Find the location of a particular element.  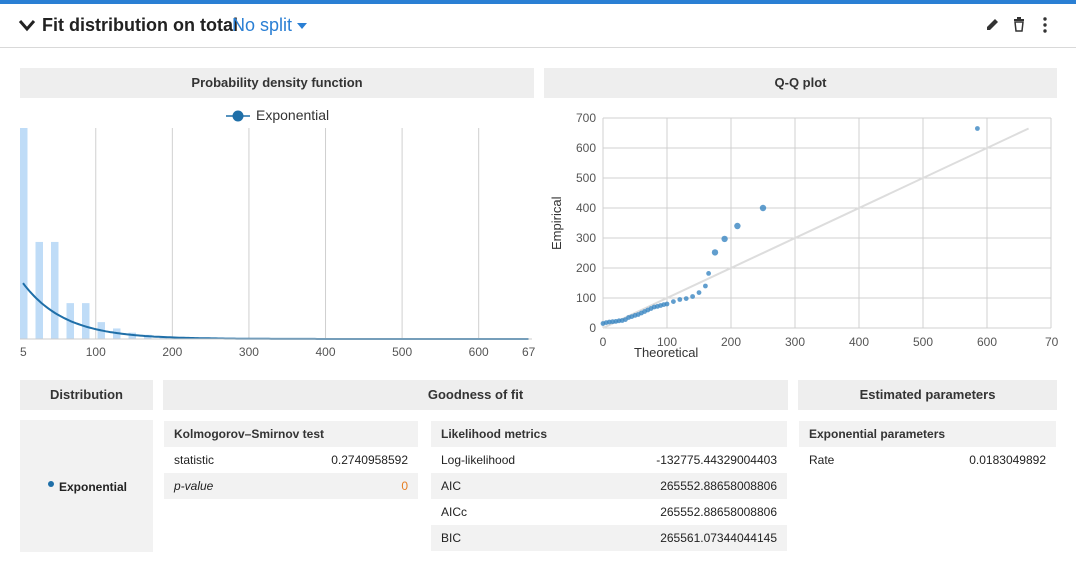

qq-x-tick: 400 is located at coordinates (859, 342).